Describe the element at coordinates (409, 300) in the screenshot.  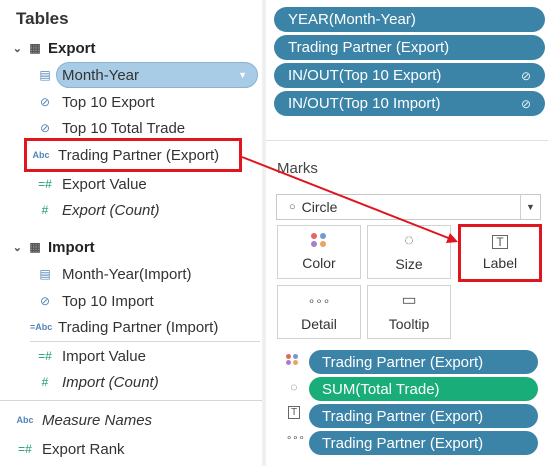
I see `tooltip-icon: ▭` at that location.